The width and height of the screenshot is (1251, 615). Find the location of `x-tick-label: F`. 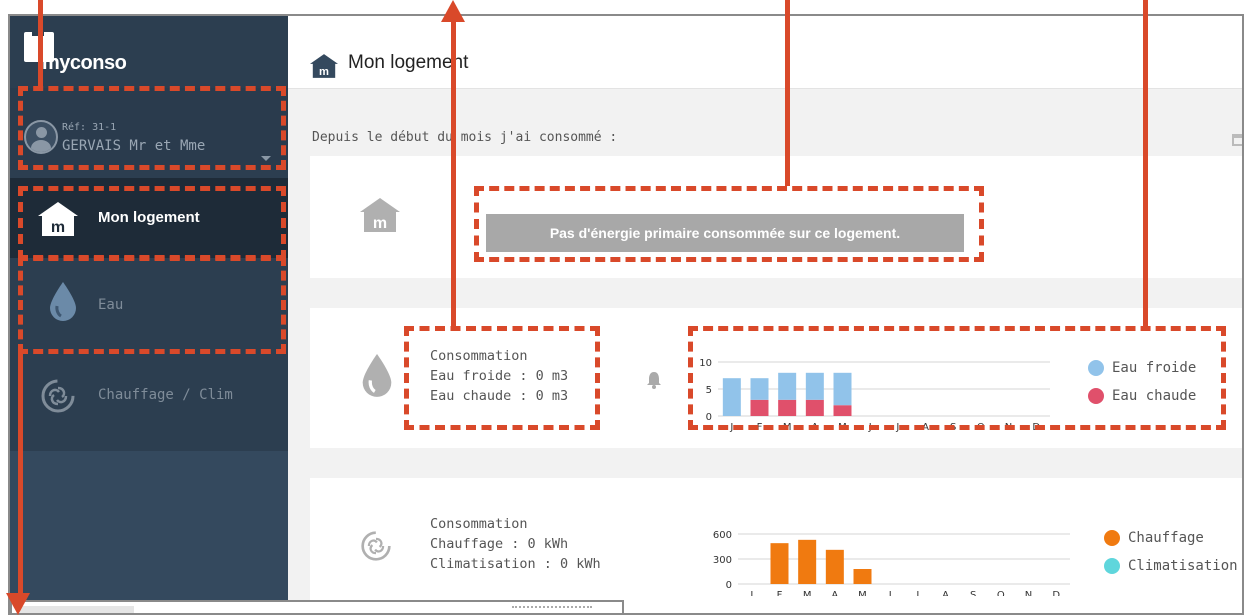

x-tick-label: F is located at coordinates (780, 593).